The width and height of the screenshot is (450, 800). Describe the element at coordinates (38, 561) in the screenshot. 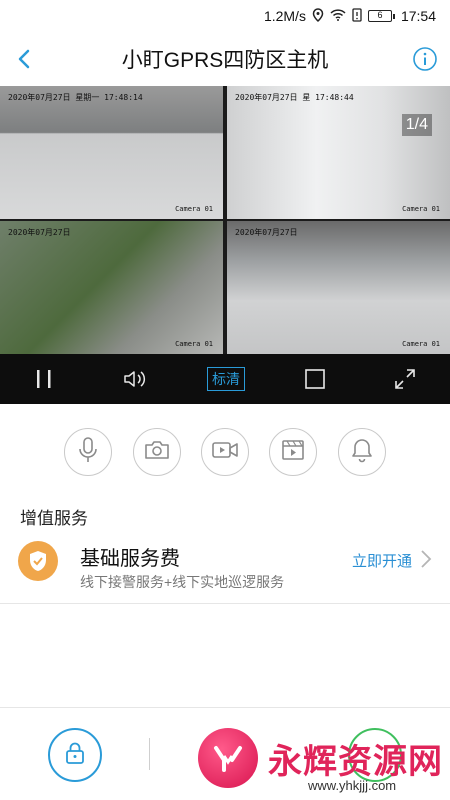

I see `shield-icon` at that location.